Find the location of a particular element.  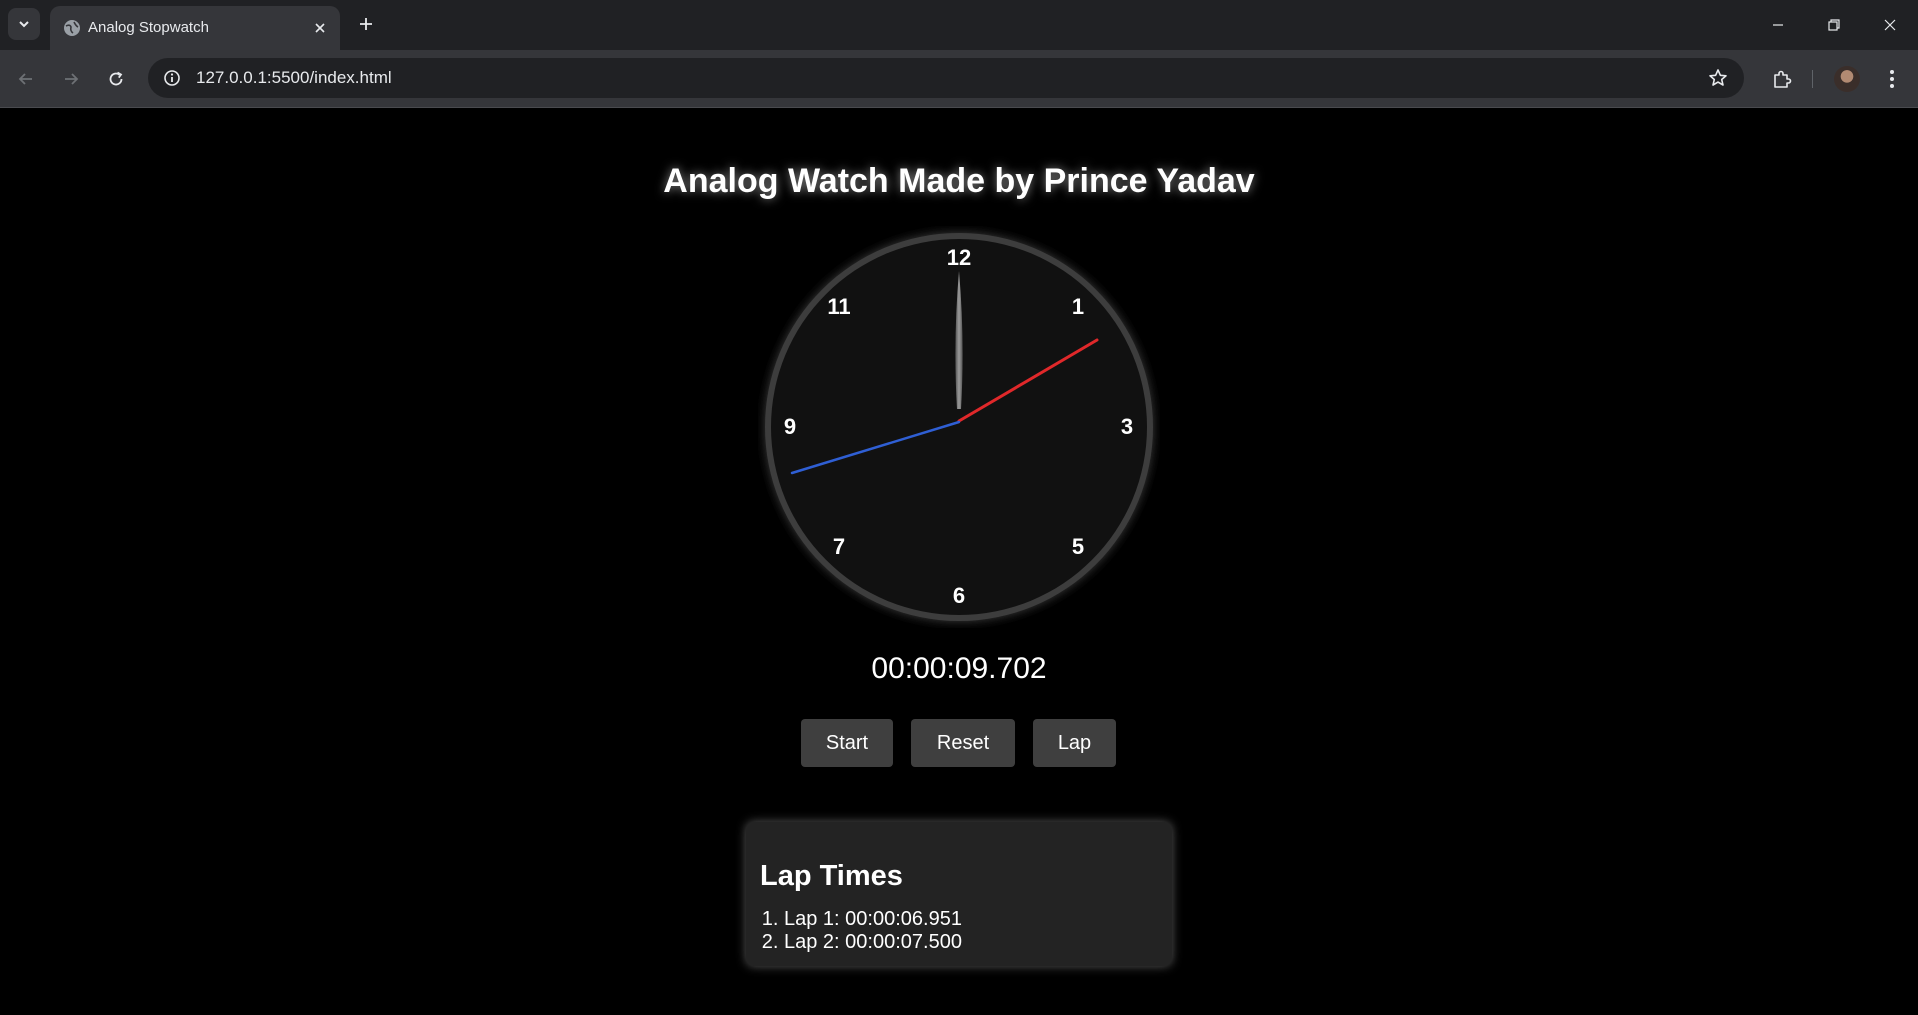

minimize-icon is located at coordinates (1778, 25).